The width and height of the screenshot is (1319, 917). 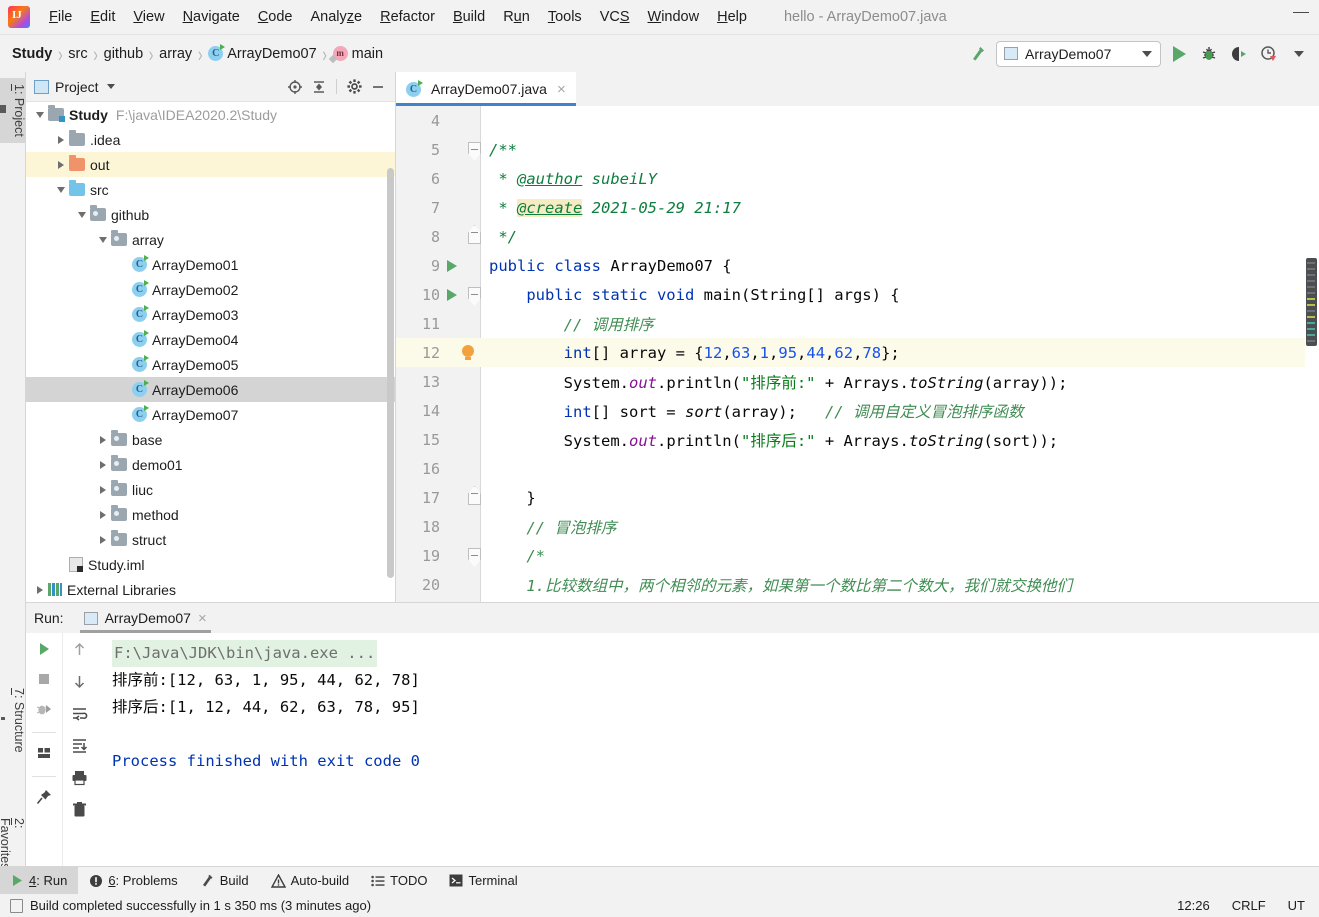 I want to click on hide-panel-icon, so click(x=378, y=87).